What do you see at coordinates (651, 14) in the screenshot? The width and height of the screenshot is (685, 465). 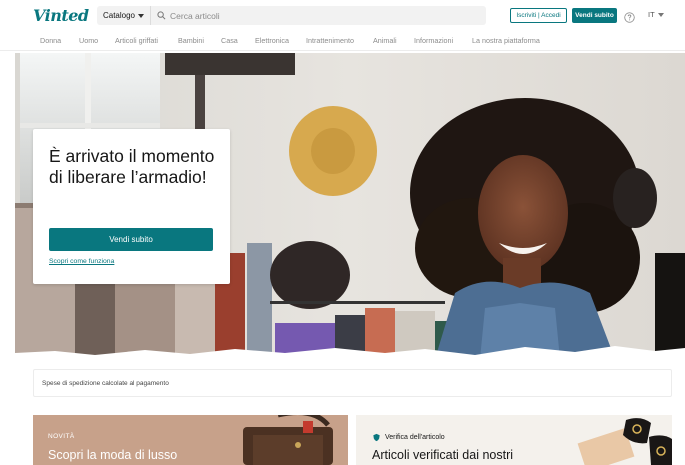 I see `language-label: IT` at bounding box center [651, 14].